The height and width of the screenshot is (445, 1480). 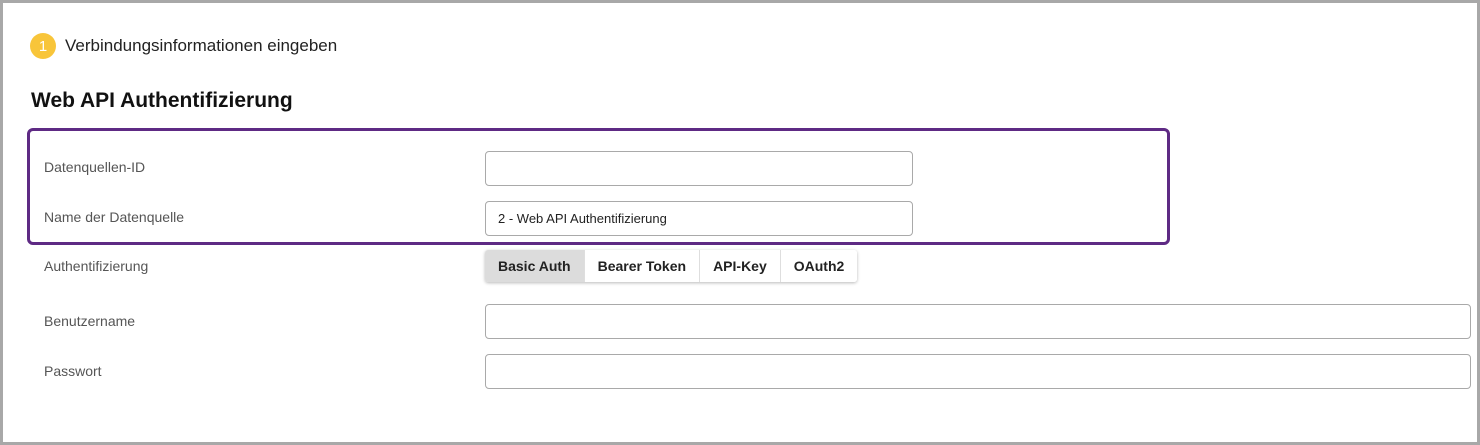 I want to click on datasource-name-input, so click(x=699, y=218).